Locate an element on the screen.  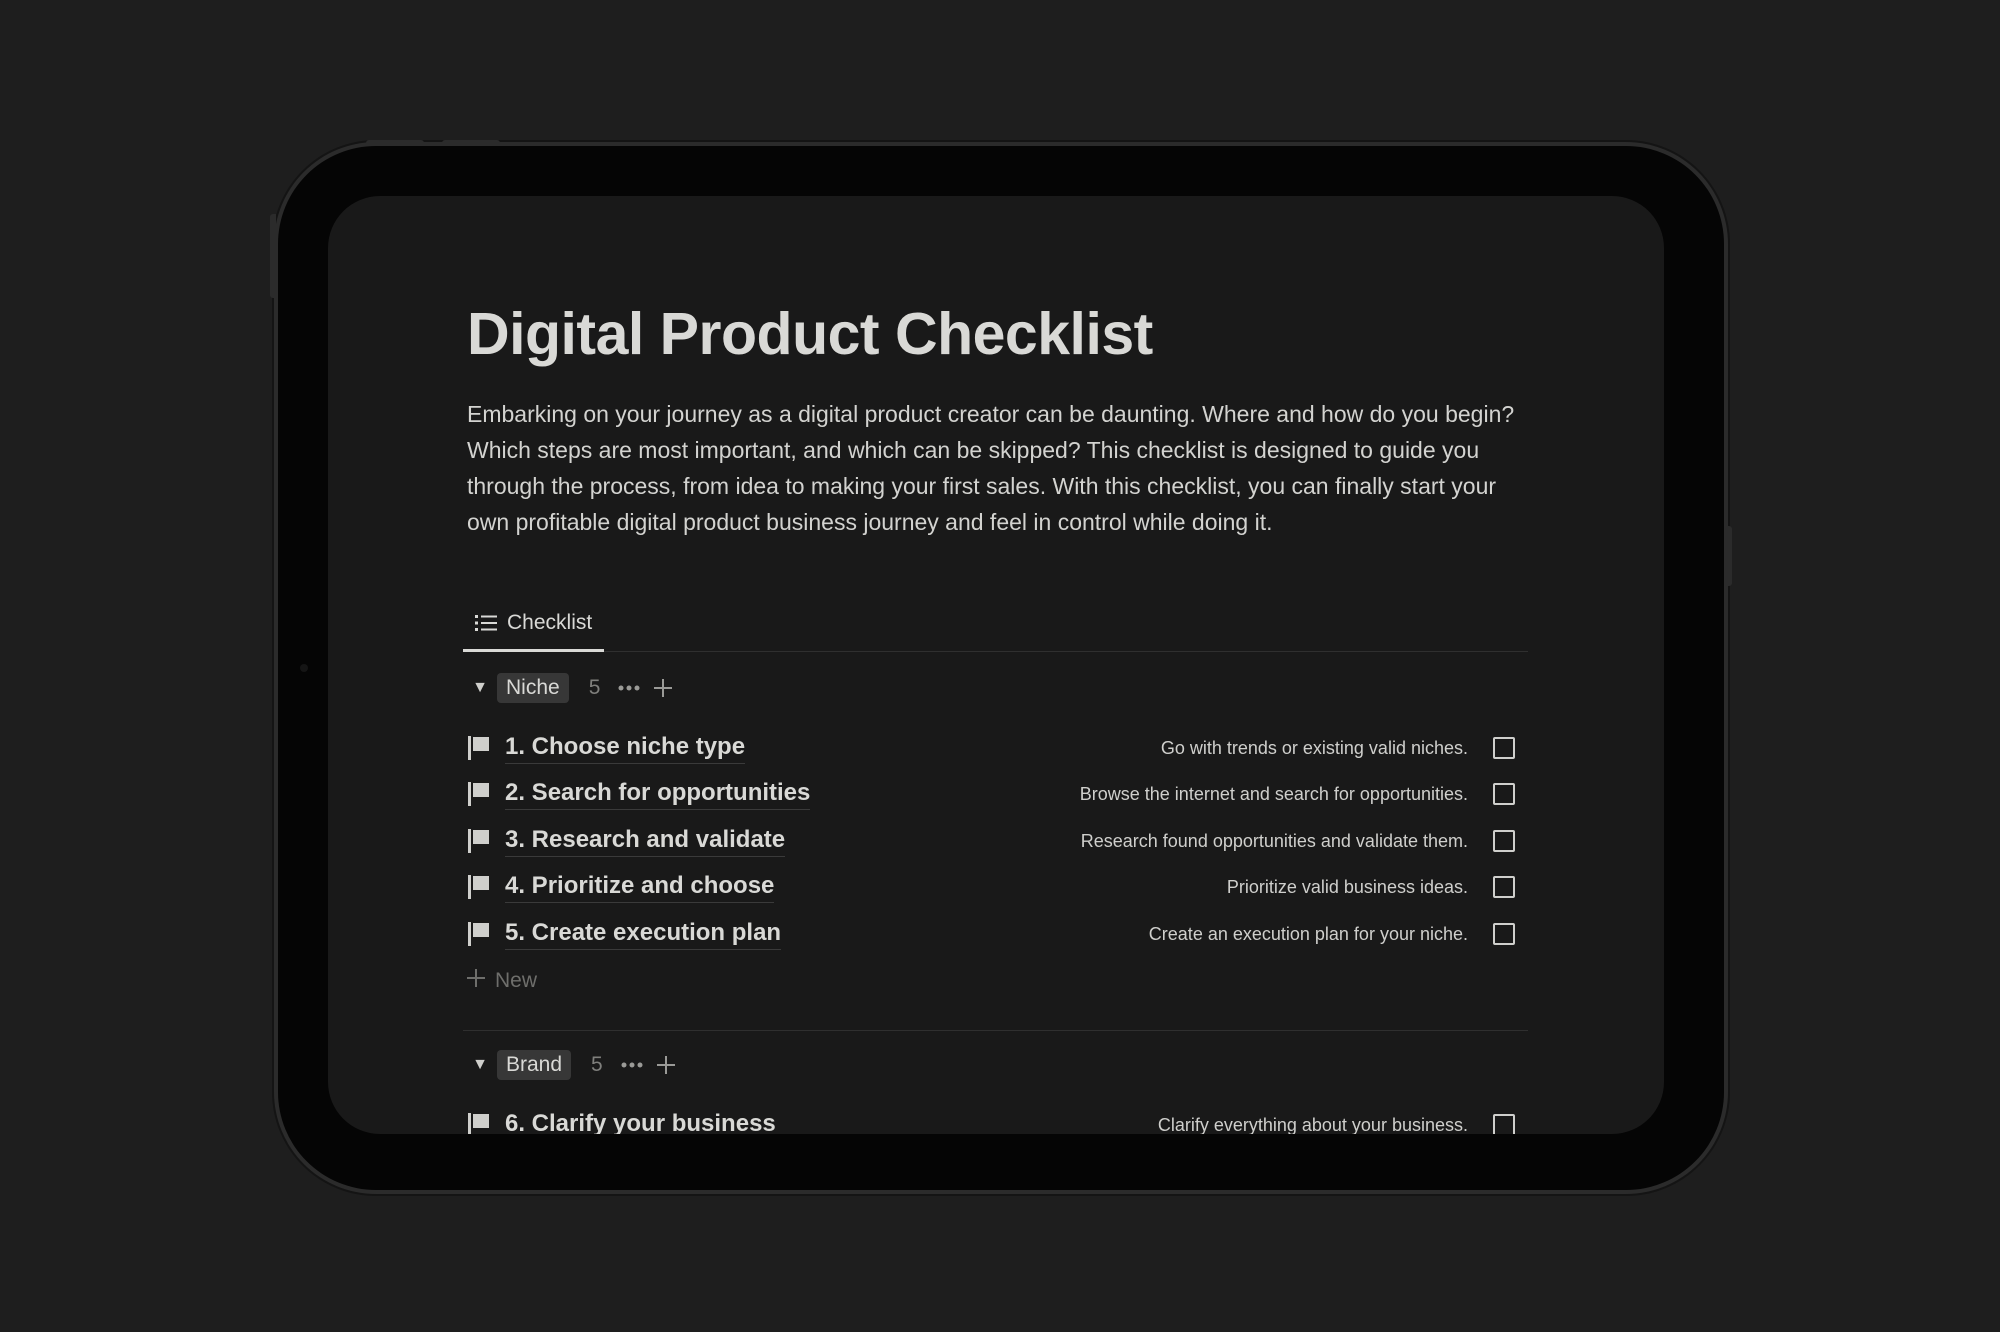
volume-up-button is located at coordinates (395, 143).